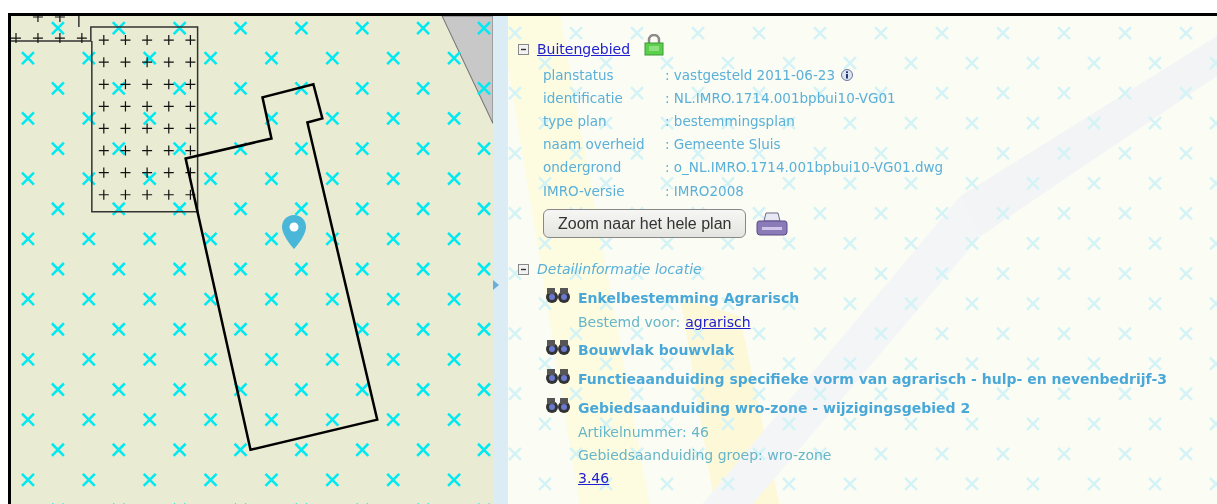  I want to click on item-title: Functieaanduiding specifieke vorm van agrarisch - hulp- en nevenbedrijf-3, so click(872, 379).